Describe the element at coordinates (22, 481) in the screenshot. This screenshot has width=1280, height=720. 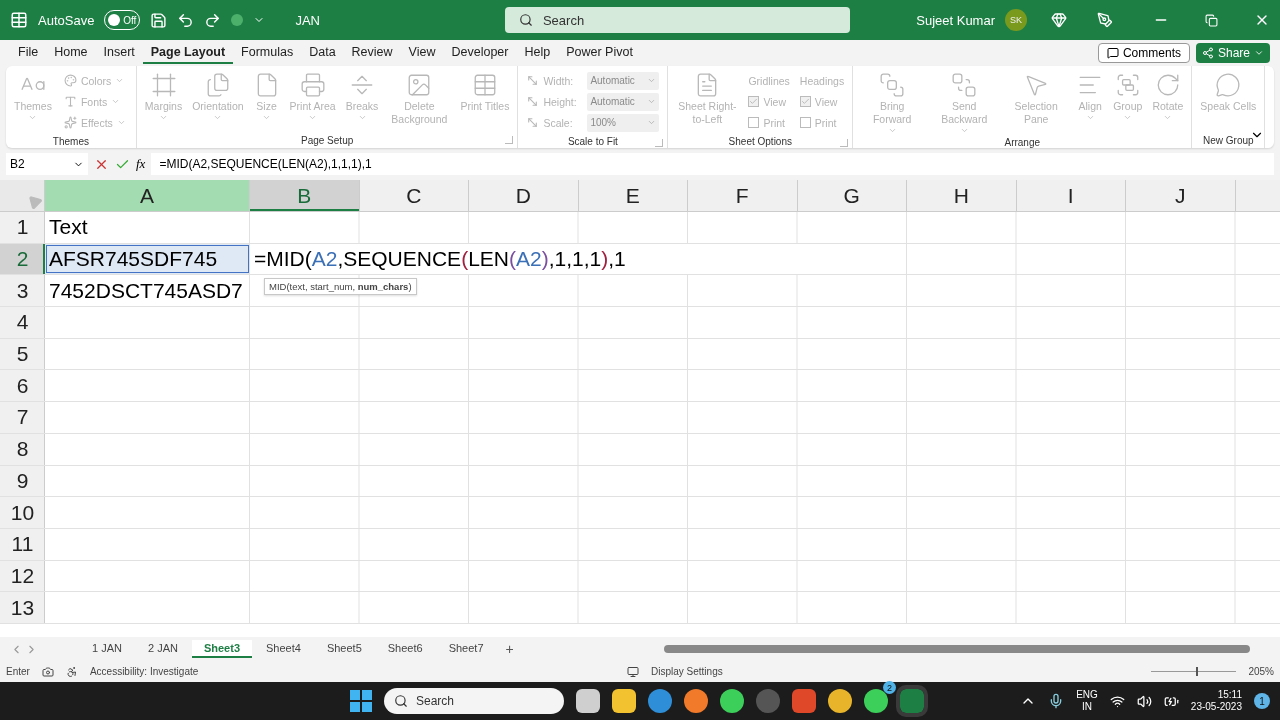
I see `row-header: 9` at that location.